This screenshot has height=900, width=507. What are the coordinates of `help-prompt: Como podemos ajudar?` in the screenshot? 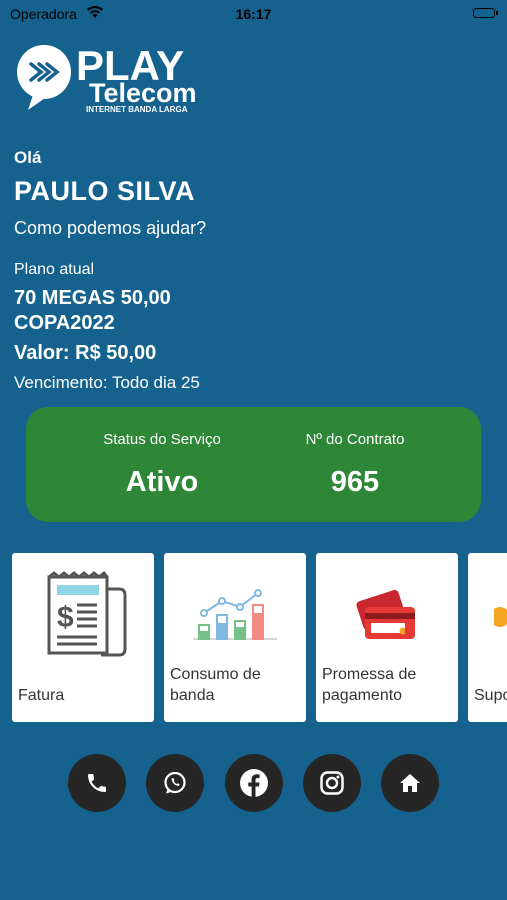 It's located at (110, 228).